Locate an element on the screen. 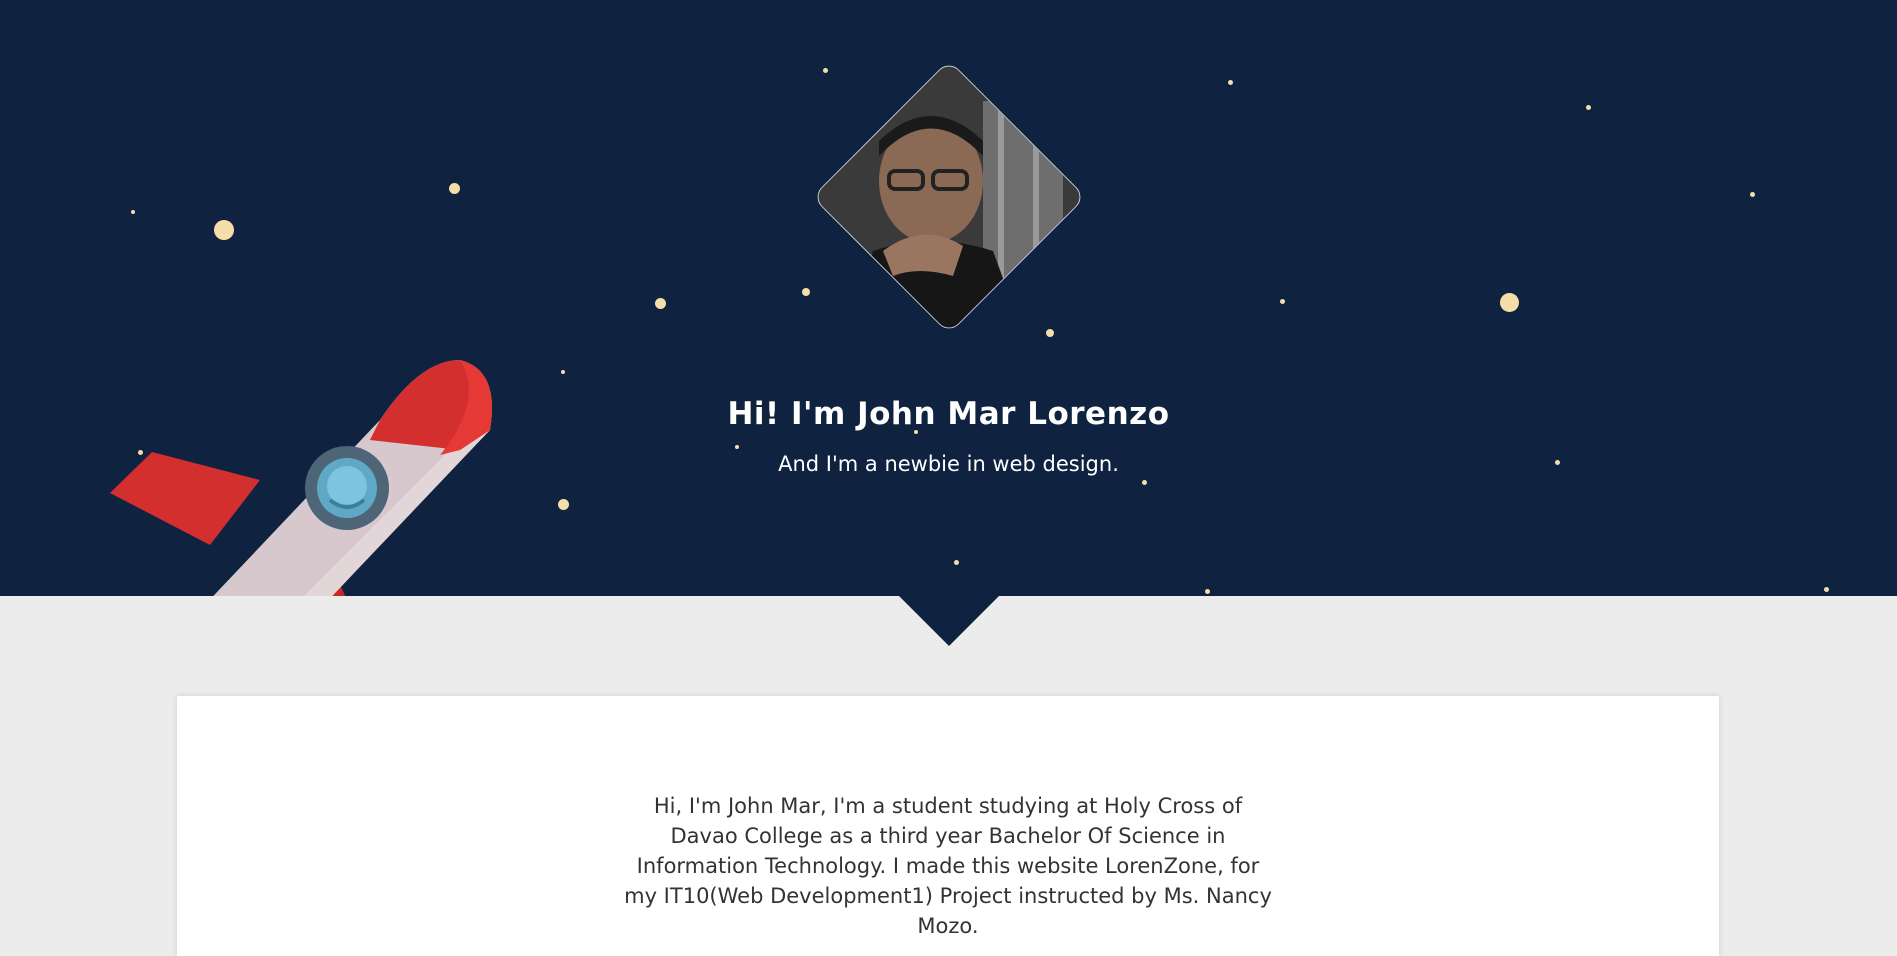  profile-photo-icon is located at coordinates (949, 197).